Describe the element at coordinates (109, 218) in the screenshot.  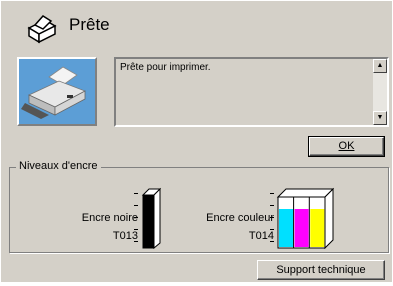
I see `black-ink-label: Encre noire` at that location.